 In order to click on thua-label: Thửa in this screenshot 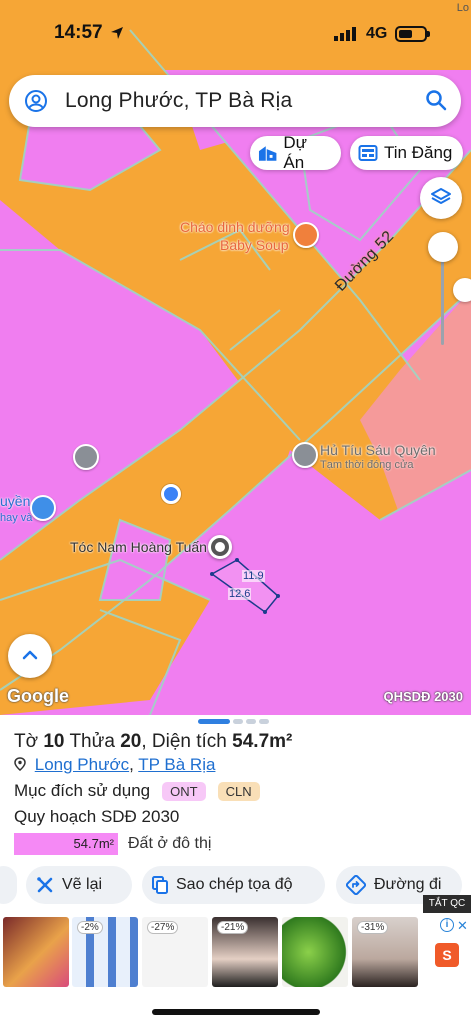, I will do `click(92, 741)`.